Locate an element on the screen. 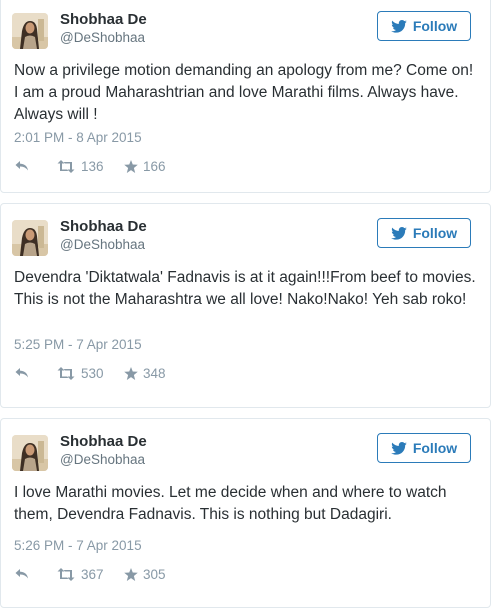  favorite-button: 348 is located at coordinates (145, 373).